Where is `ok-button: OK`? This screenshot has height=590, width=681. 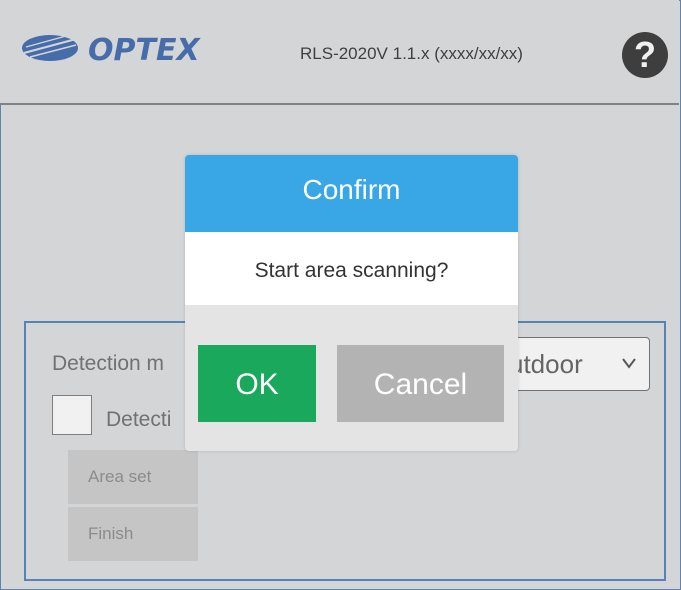 ok-button: OK is located at coordinates (257, 383).